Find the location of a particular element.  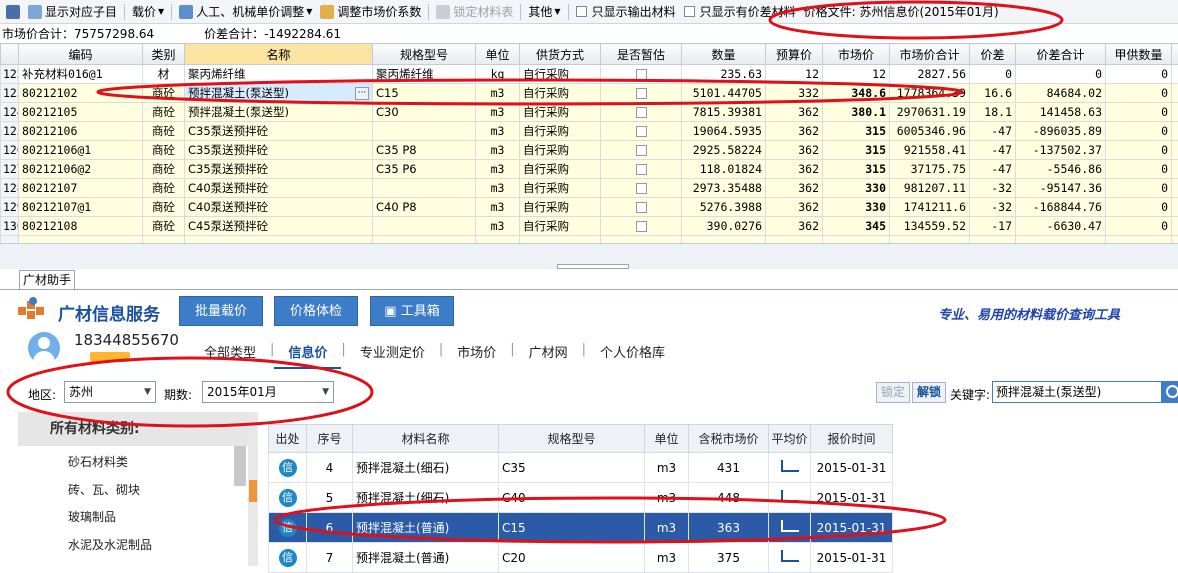

ellipsis-button: ··· is located at coordinates (362, 93).